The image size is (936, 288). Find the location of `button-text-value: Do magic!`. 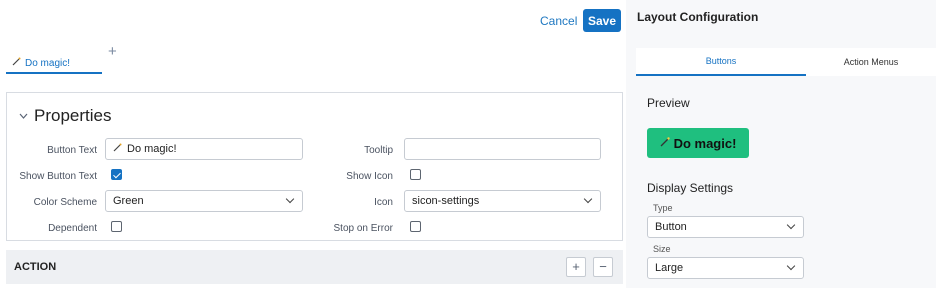

button-text-value: Do magic! is located at coordinates (152, 149).